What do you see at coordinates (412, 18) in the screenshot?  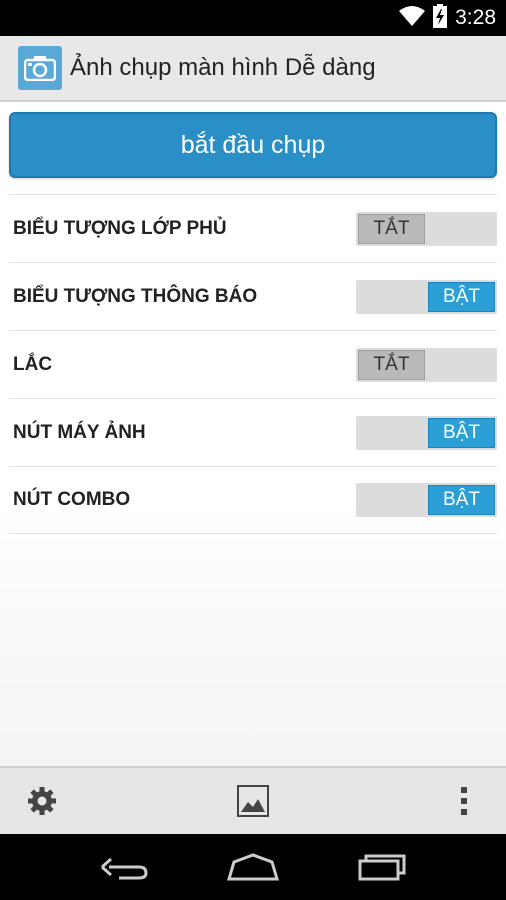 I see `wifi-icon` at bounding box center [412, 18].